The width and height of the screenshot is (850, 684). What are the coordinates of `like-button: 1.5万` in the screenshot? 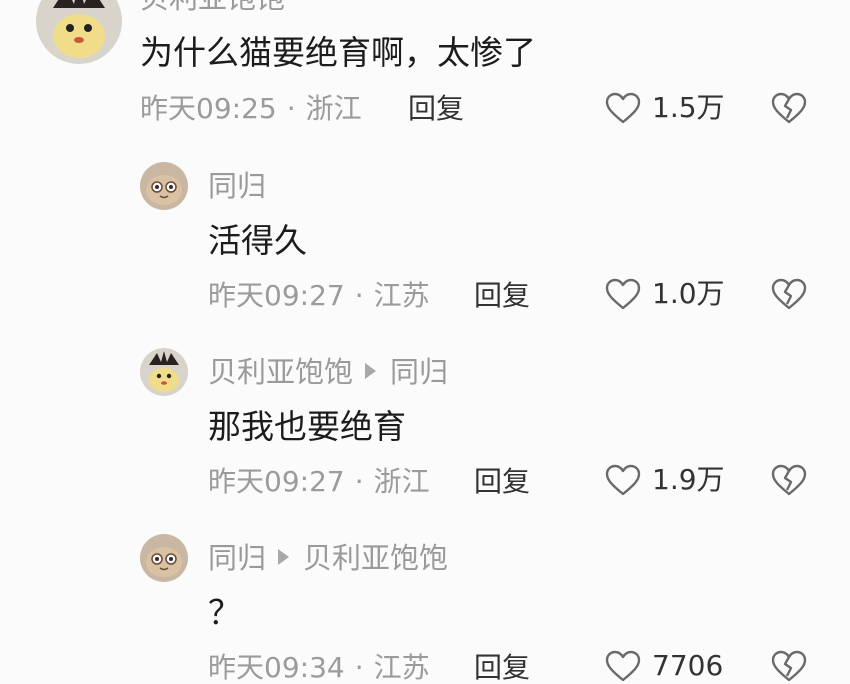 It's located at (664, 108).